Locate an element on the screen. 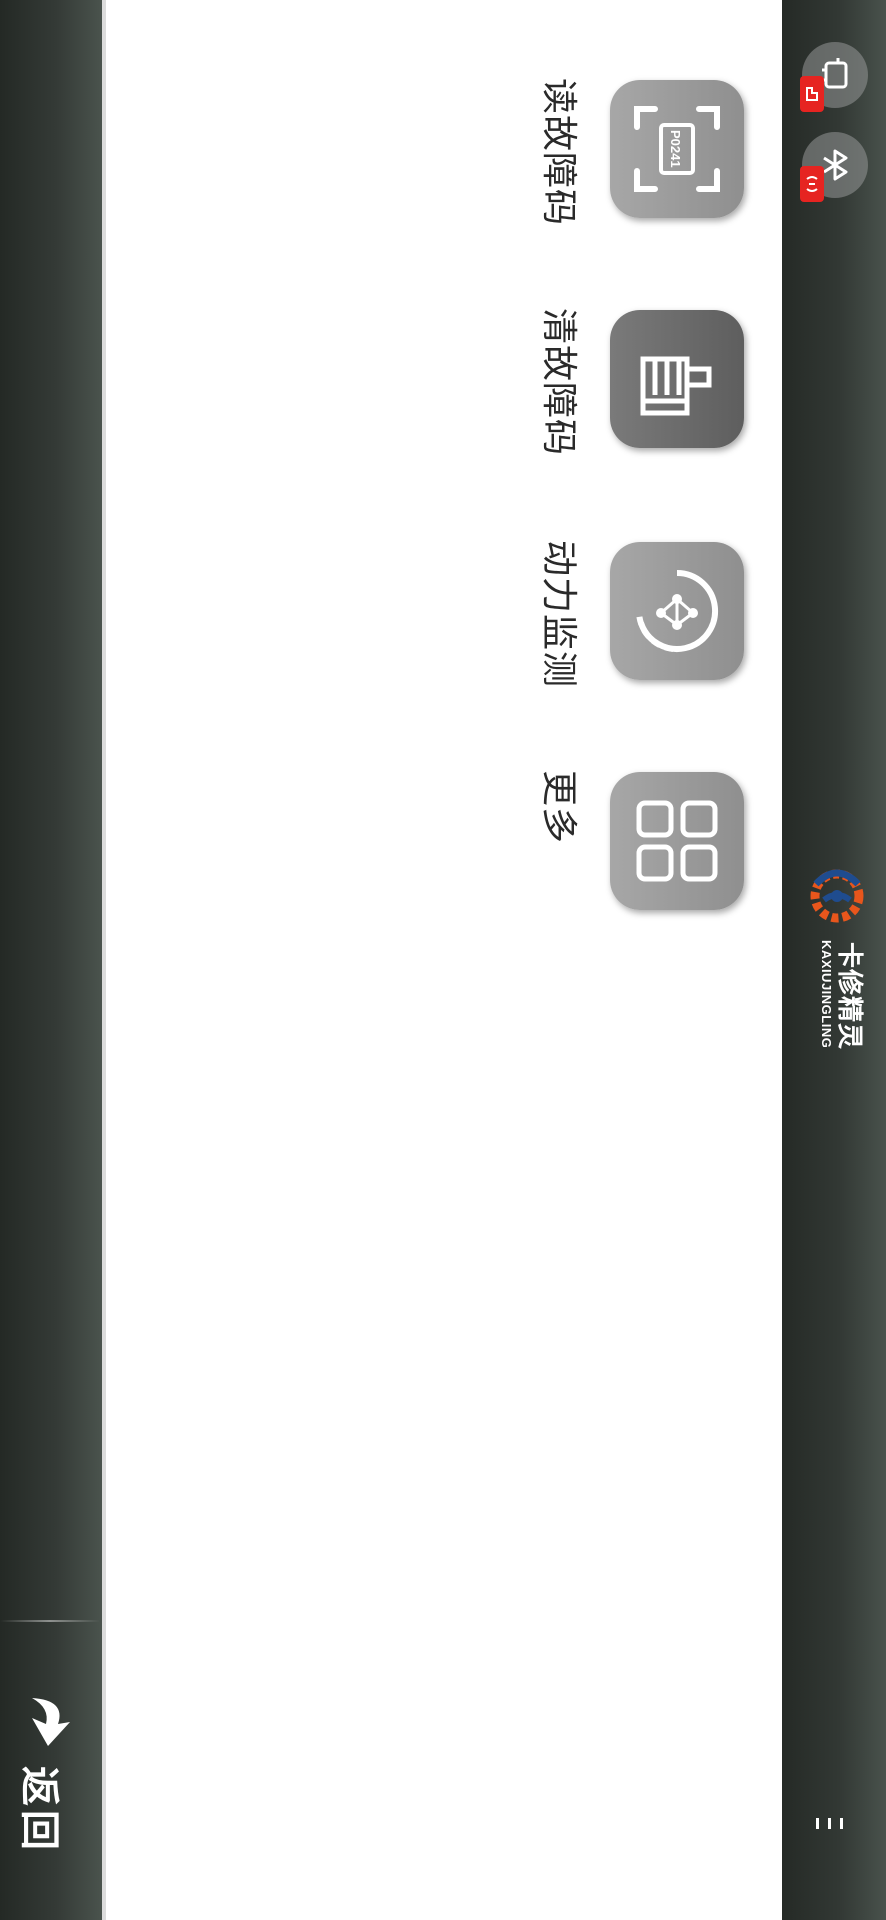 This screenshot has height=1920, width=886. back-button: 返回 is located at coordinates (50, 1770).